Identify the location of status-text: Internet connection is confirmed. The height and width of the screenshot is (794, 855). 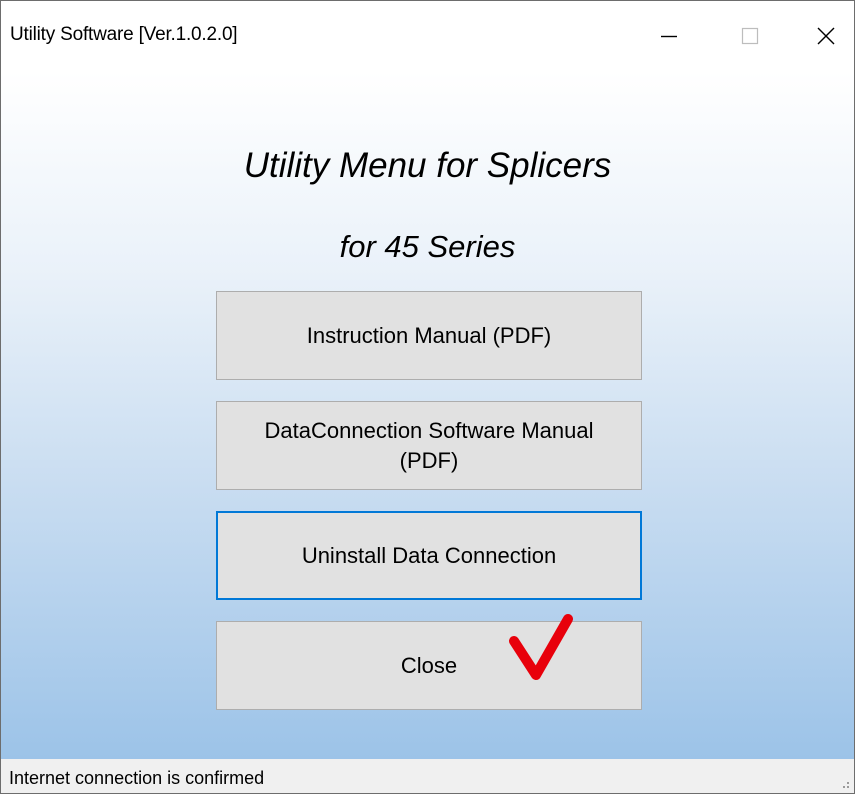
(137, 778).